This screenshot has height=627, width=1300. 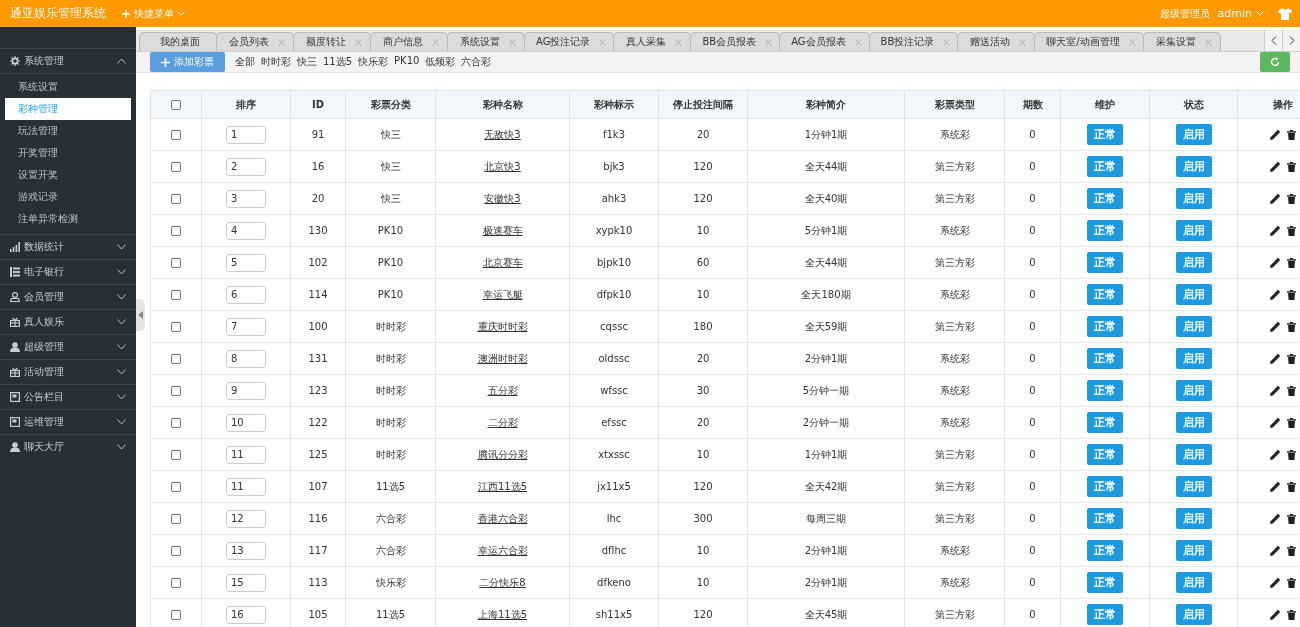 I want to click on order-input: 7, so click(x=246, y=326).